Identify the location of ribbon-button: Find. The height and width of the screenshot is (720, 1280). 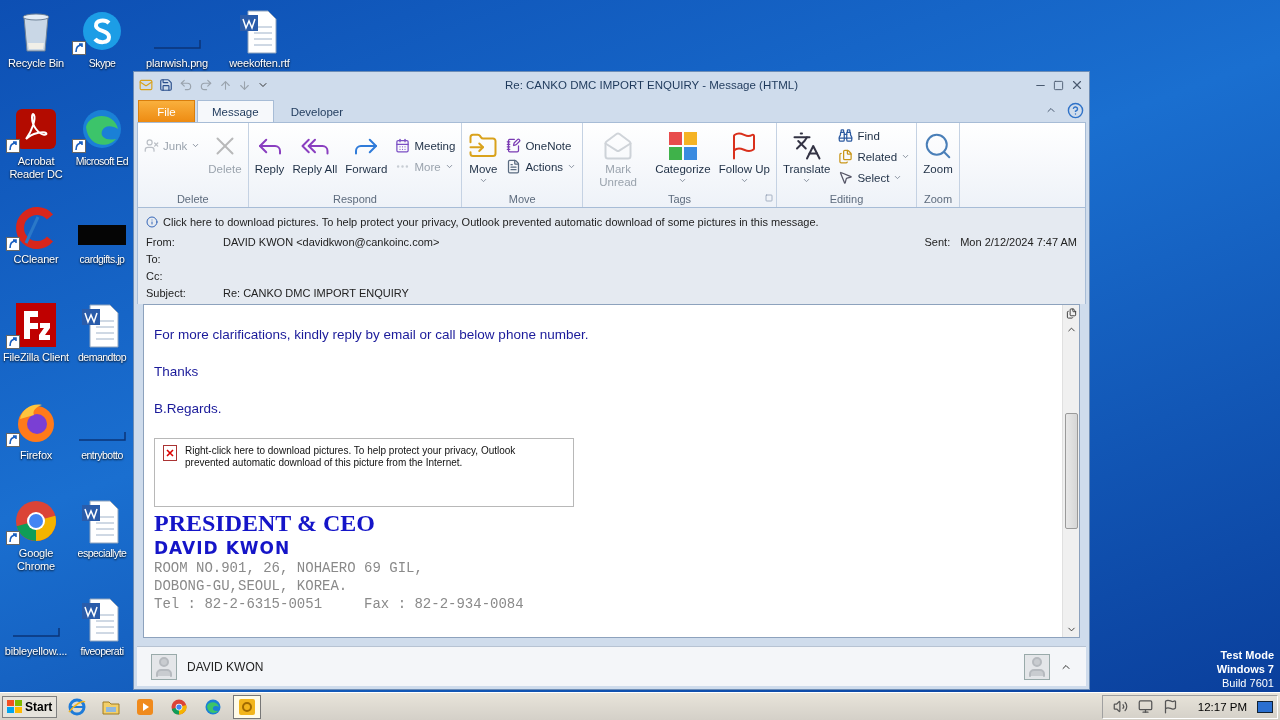
(874, 135).